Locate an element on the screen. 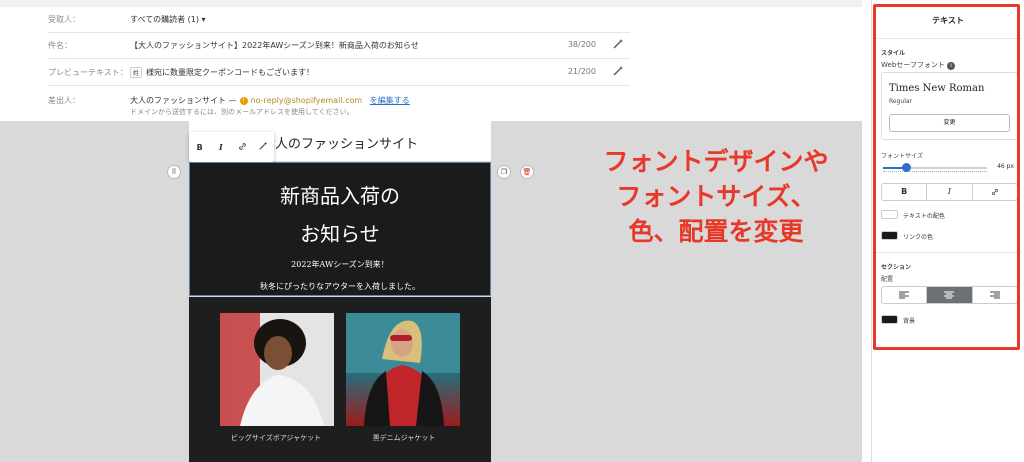  font-label: Webセーフフォント i is located at coordinates (918, 65).